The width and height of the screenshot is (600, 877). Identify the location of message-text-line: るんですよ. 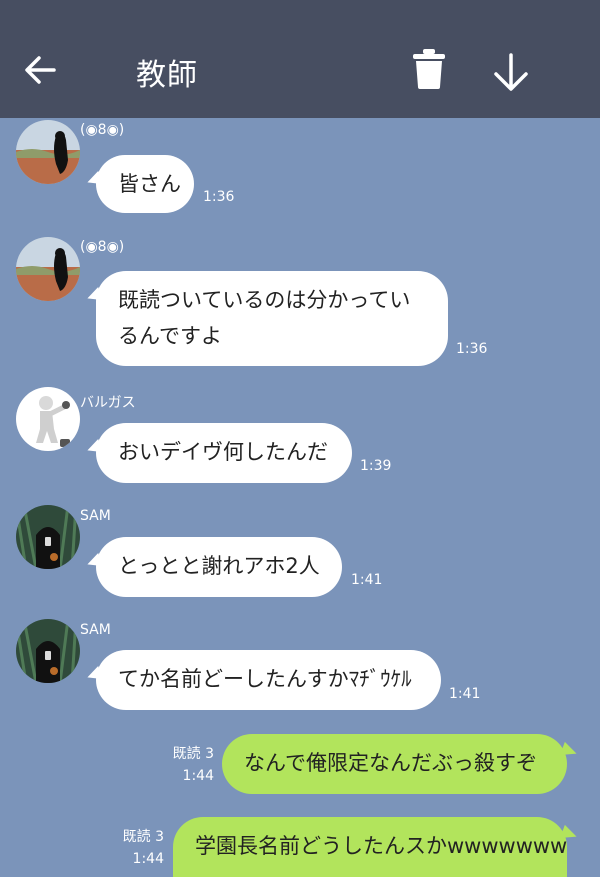
(170, 336).